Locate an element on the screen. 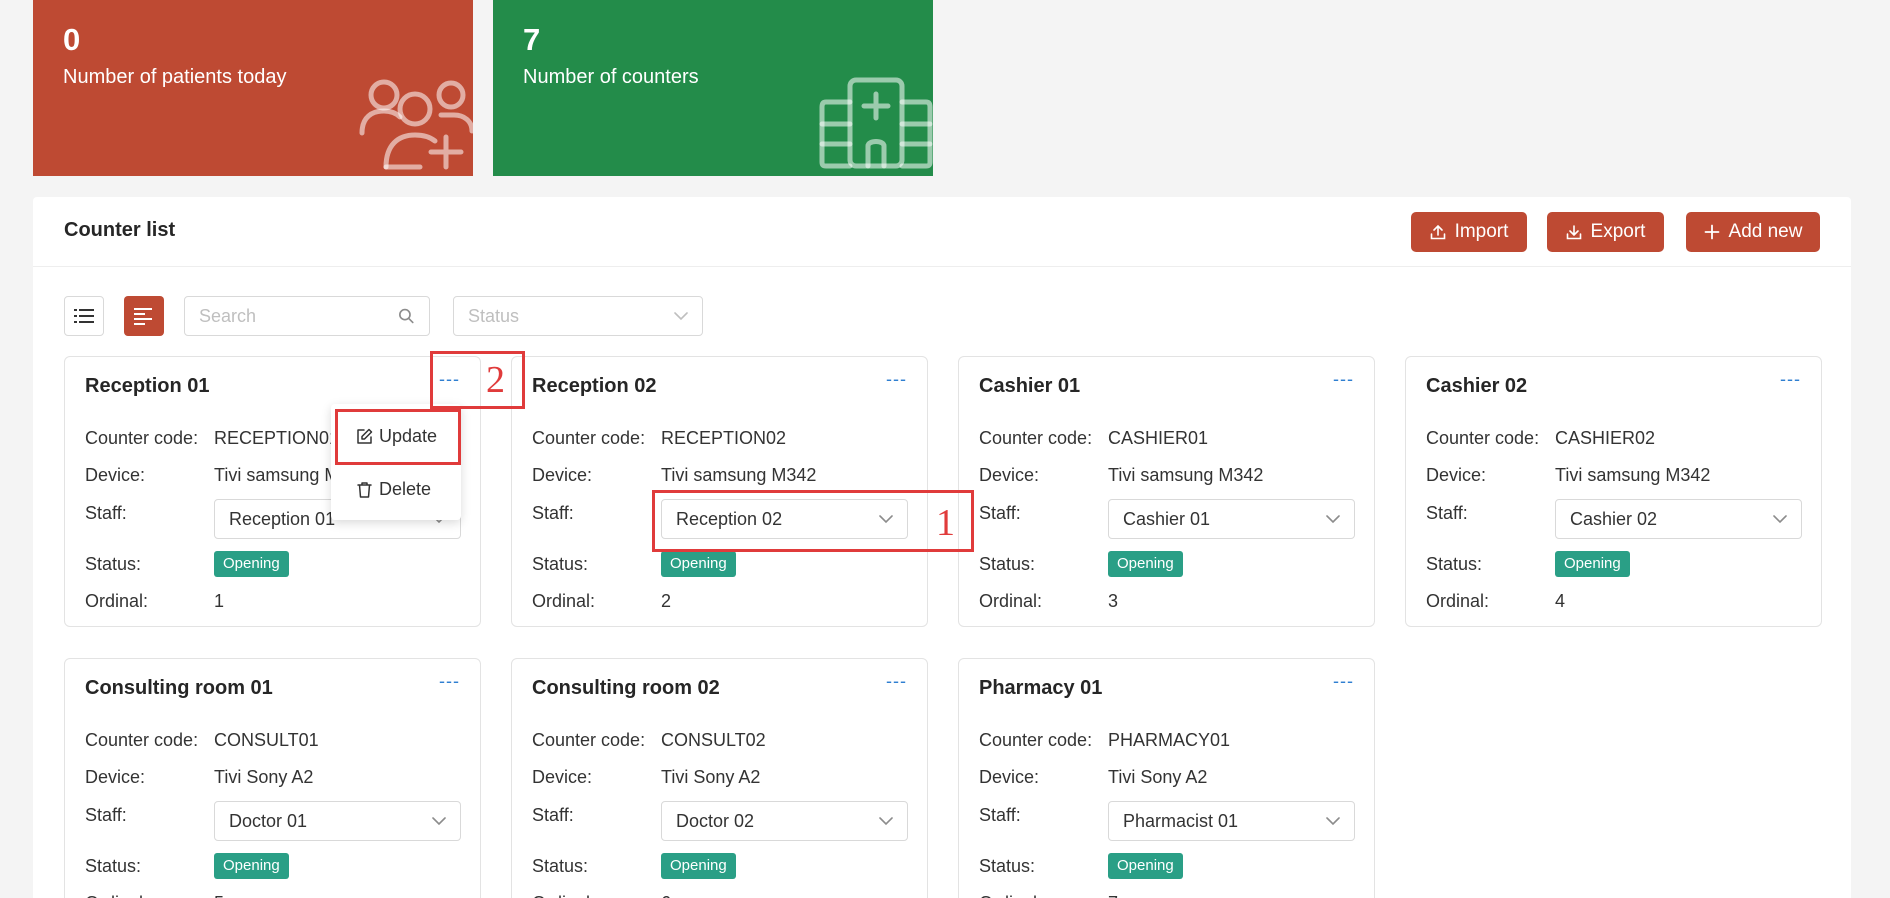 Image resolution: width=1890 pixels, height=898 pixels. users-plus-icon is located at coordinates (416, 124).